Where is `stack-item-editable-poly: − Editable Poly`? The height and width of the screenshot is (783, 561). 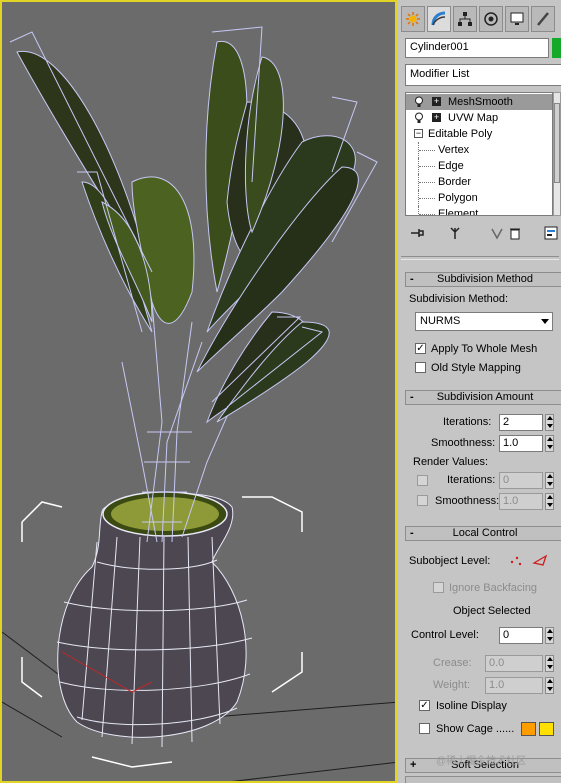 stack-item-editable-poly: − Editable Poly is located at coordinates (479, 134).